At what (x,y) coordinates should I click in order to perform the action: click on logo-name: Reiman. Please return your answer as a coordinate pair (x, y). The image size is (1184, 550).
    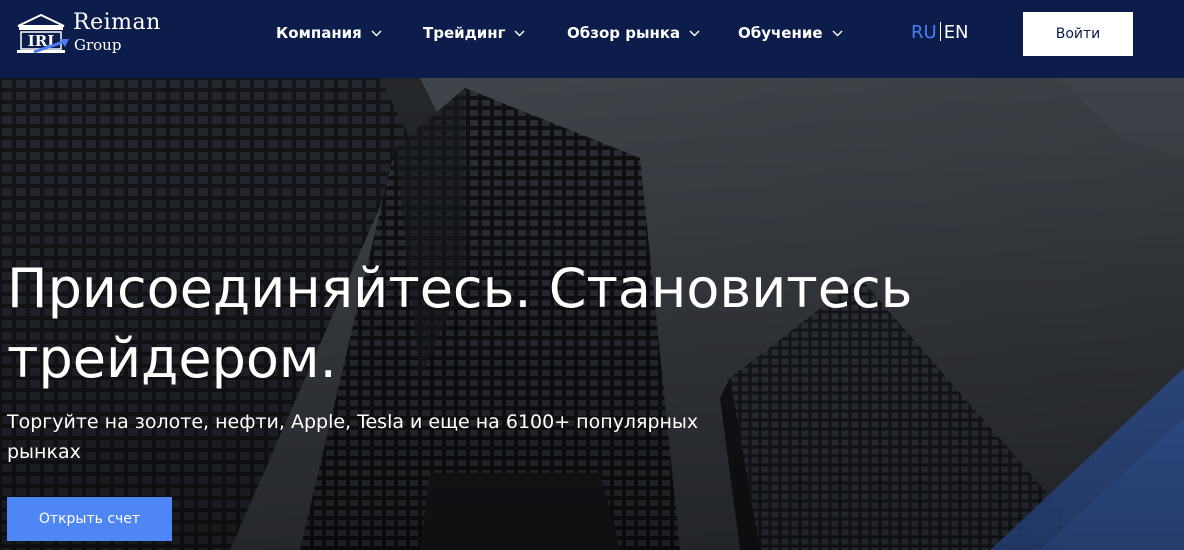
    Looking at the image, I should click on (117, 22).